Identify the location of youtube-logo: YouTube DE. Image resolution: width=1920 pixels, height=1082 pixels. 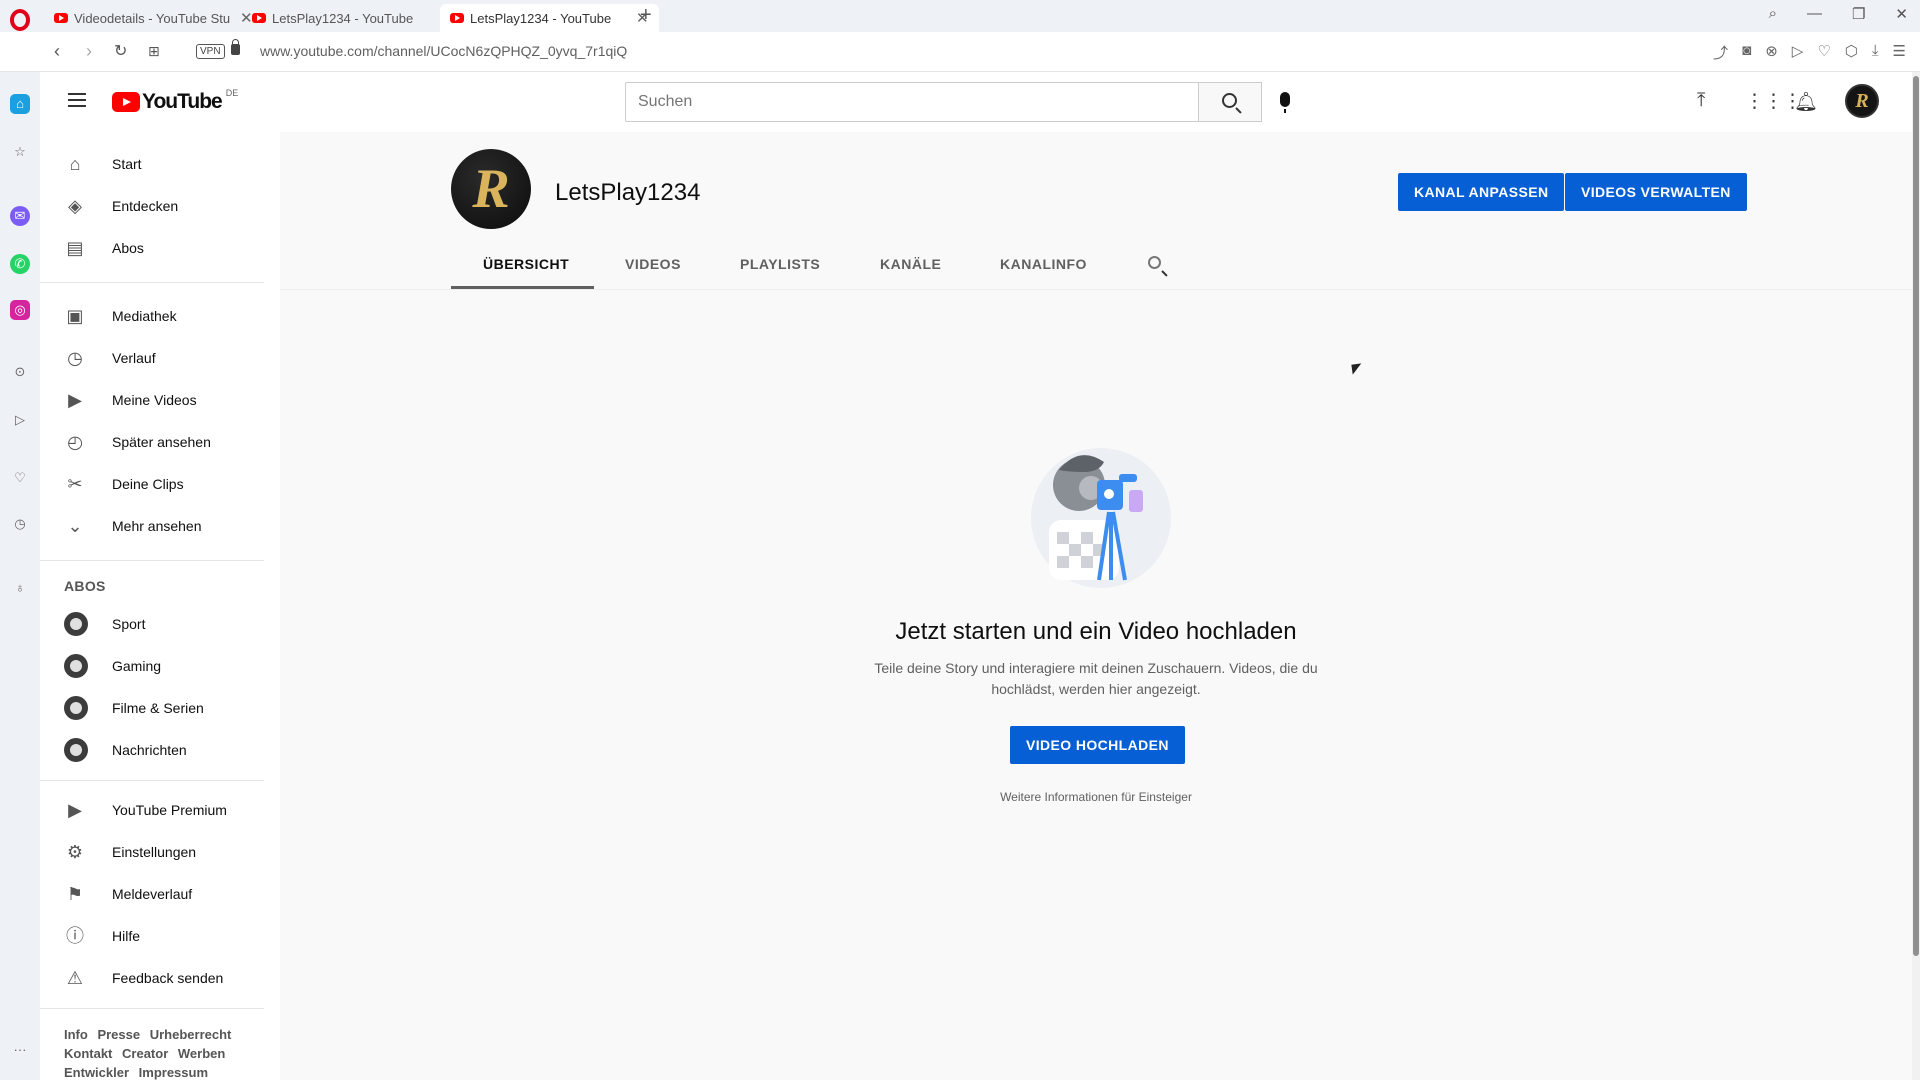
(175, 101).